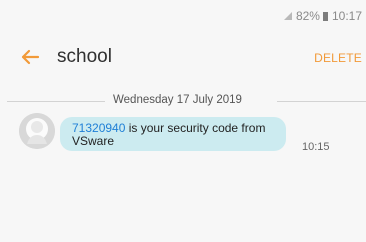  I want to click on sender-avatar, so click(37, 131).